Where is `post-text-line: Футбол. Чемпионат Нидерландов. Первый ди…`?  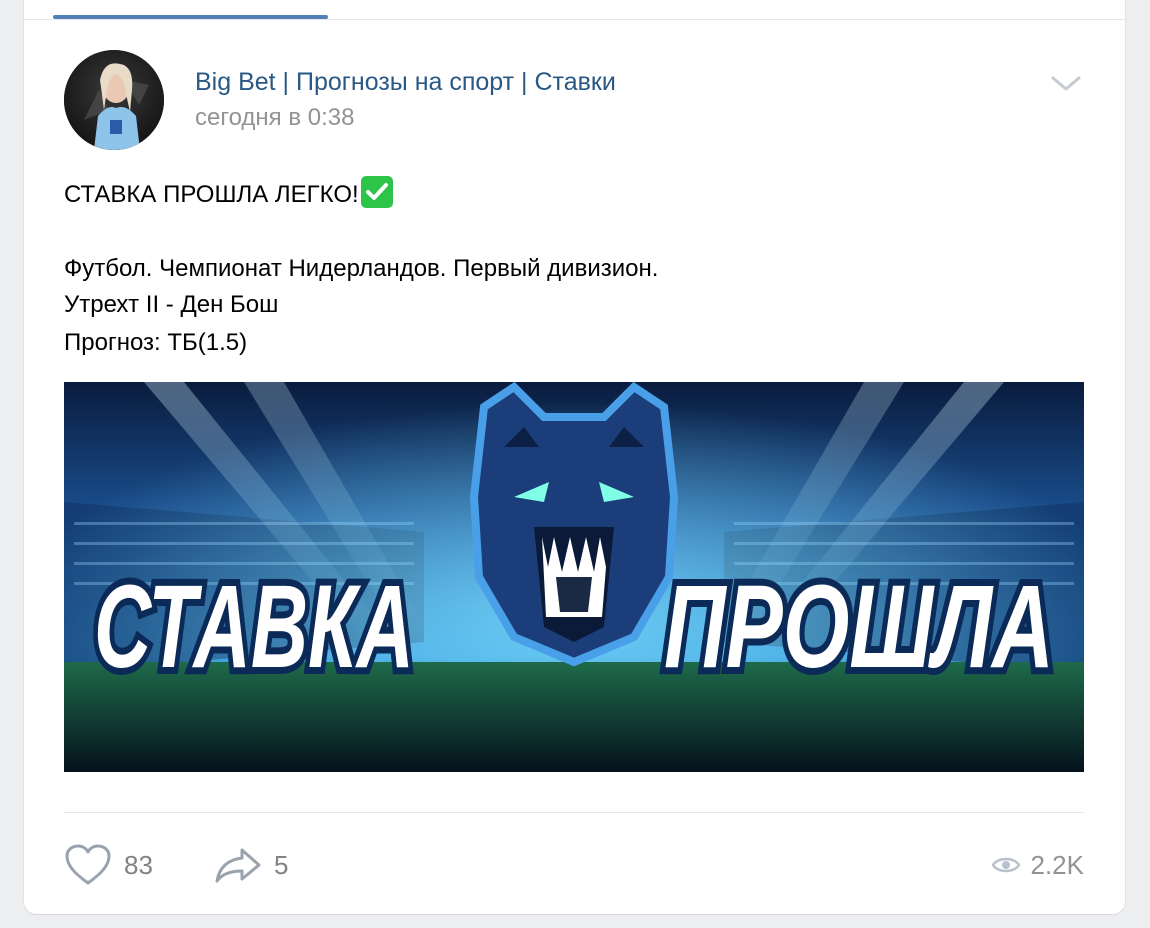
post-text-line: Футбол. Чемпионат Нидерландов. Первый ди… is located at coordinates (361, 268).